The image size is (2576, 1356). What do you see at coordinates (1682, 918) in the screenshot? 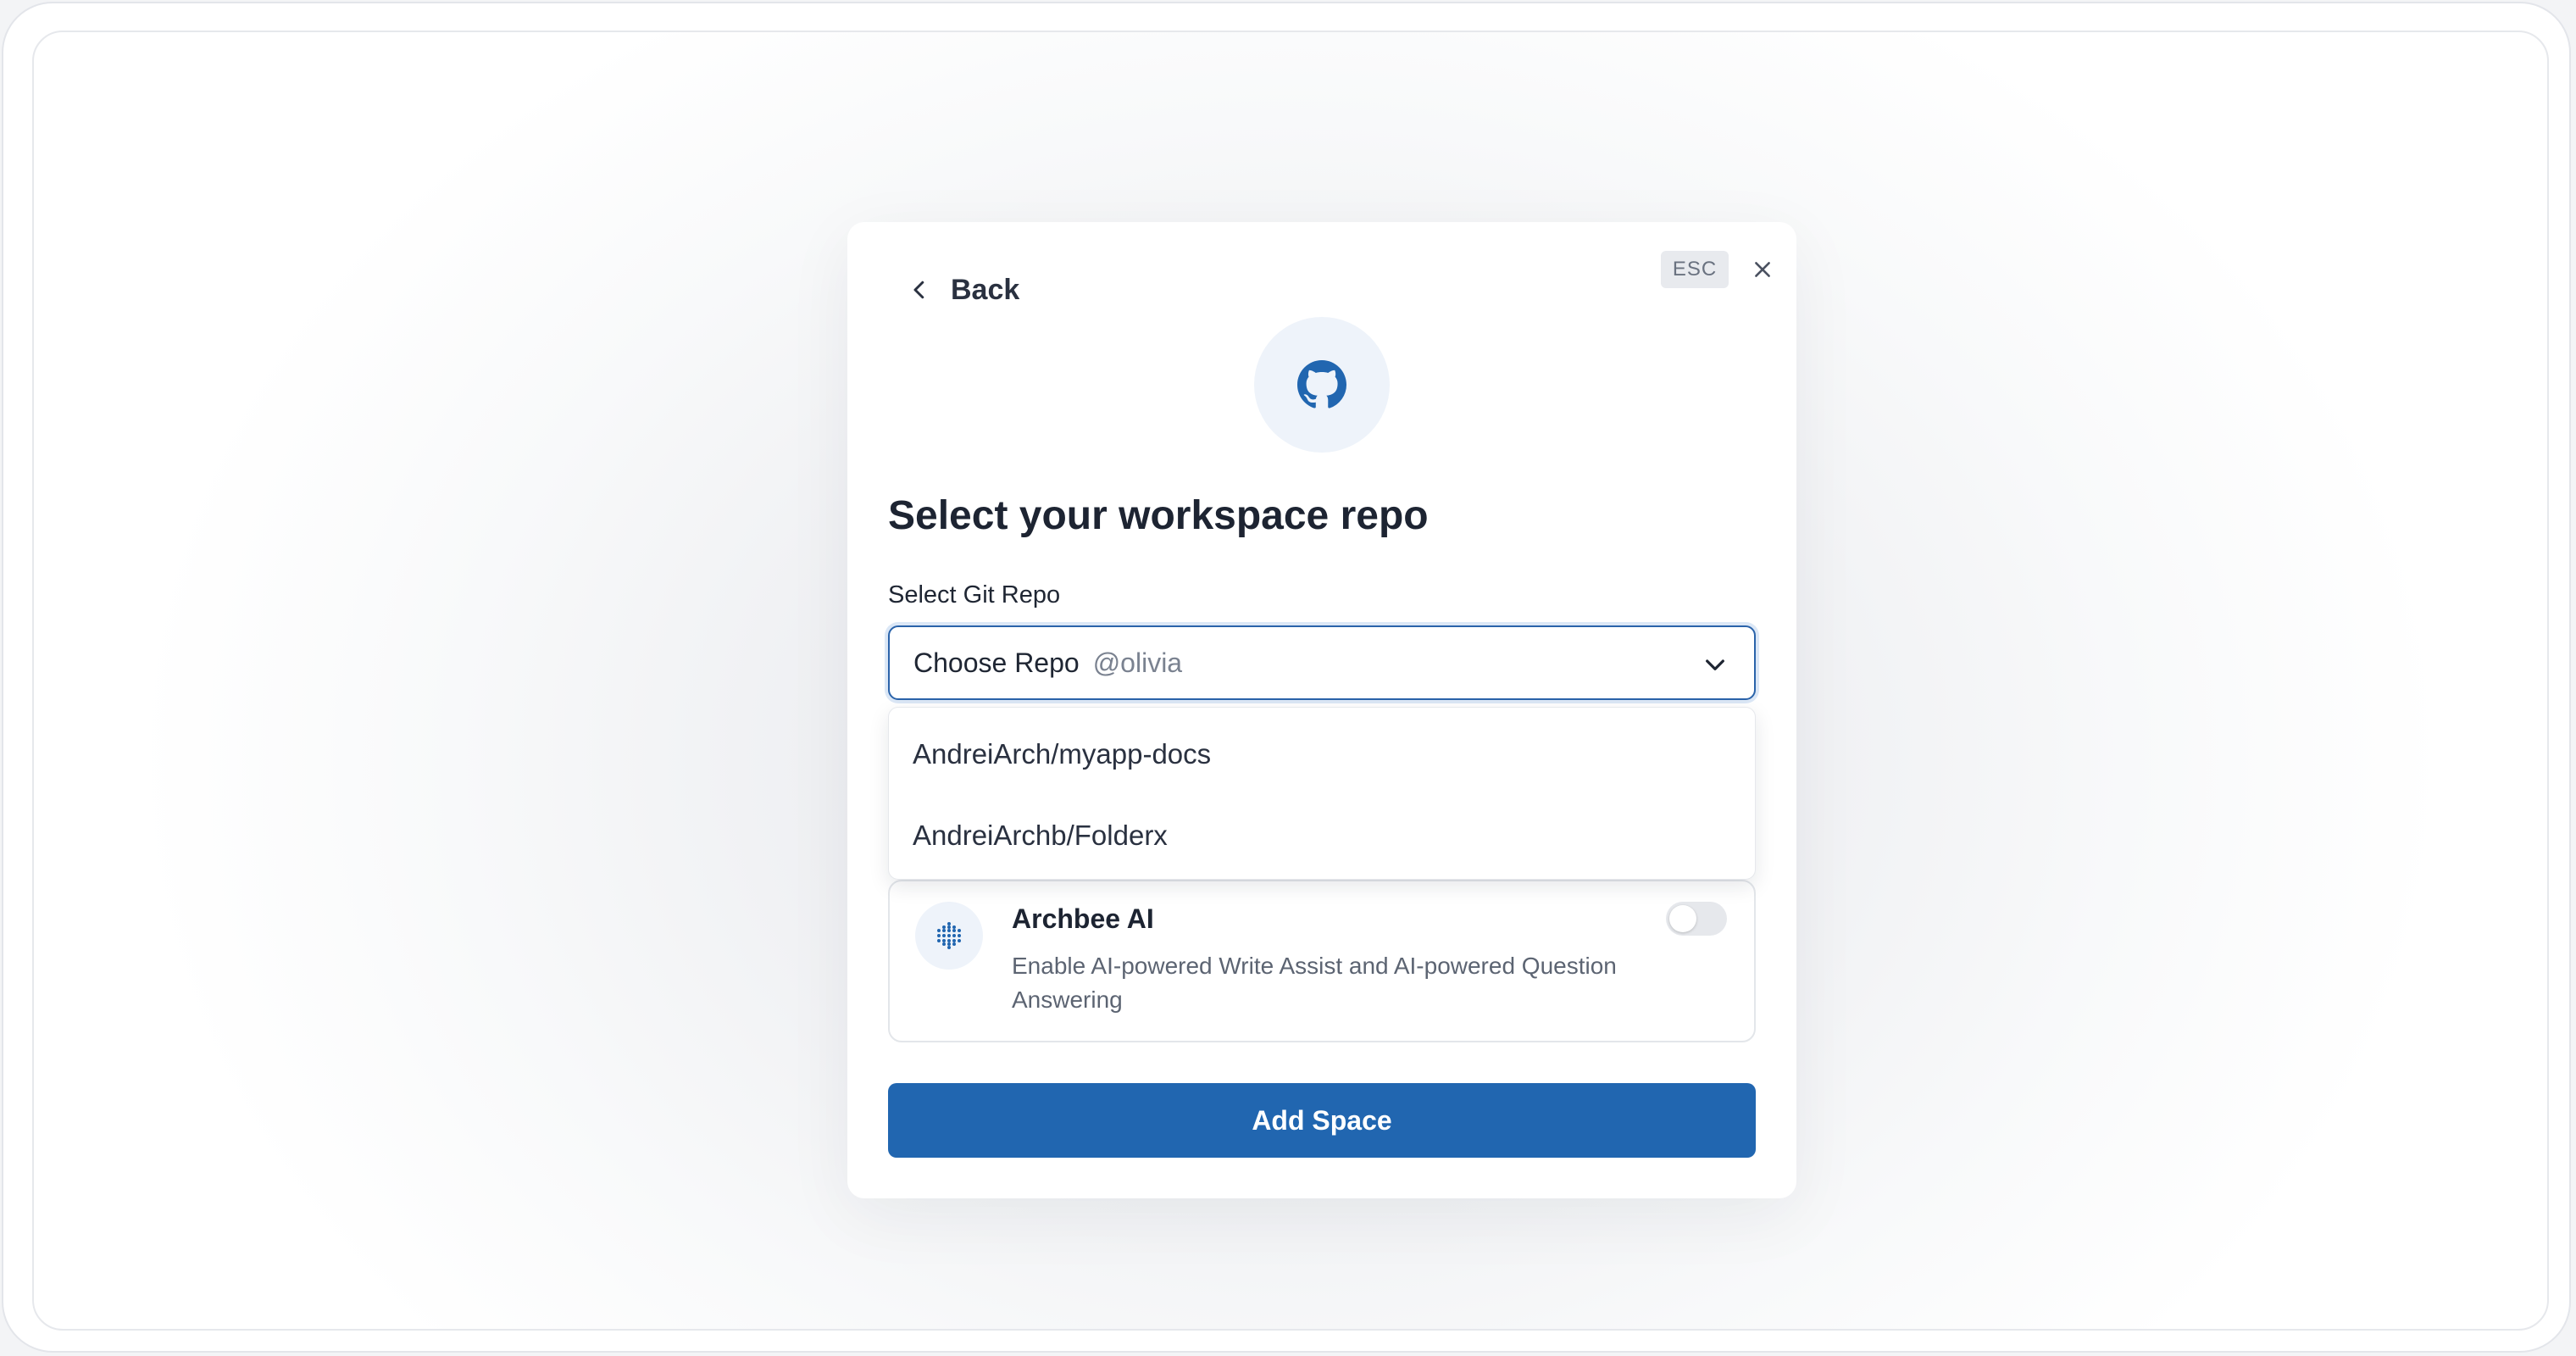
I see `toggle-knob` at bounding box center [1682, 918].